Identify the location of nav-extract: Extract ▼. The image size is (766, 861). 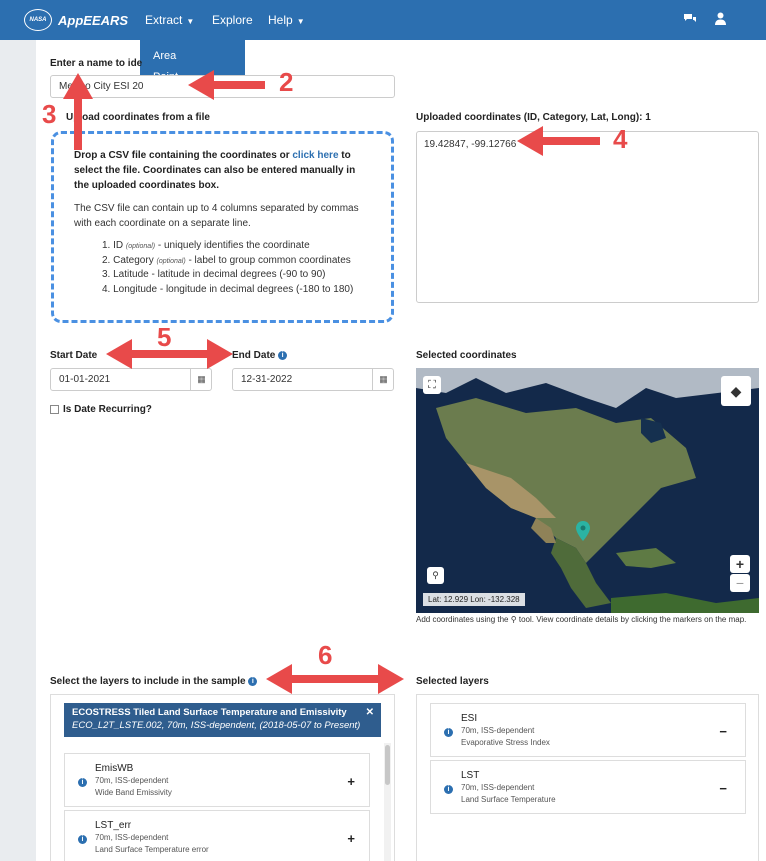
(169, 20).